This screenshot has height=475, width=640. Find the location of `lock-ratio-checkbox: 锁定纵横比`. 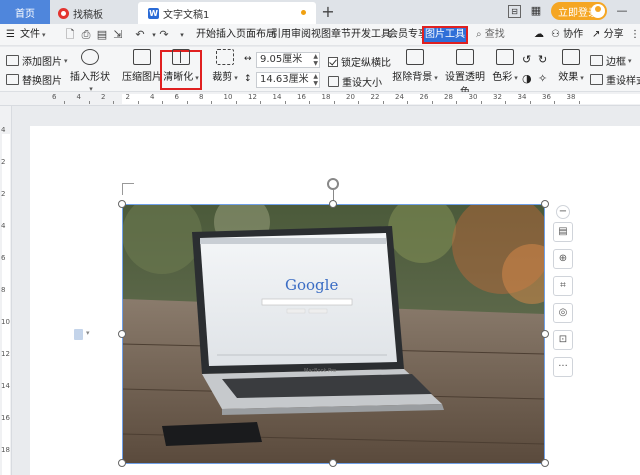

lock-ratio-checkbox: 锁定纵横比 is located at coordinates (359, 61).